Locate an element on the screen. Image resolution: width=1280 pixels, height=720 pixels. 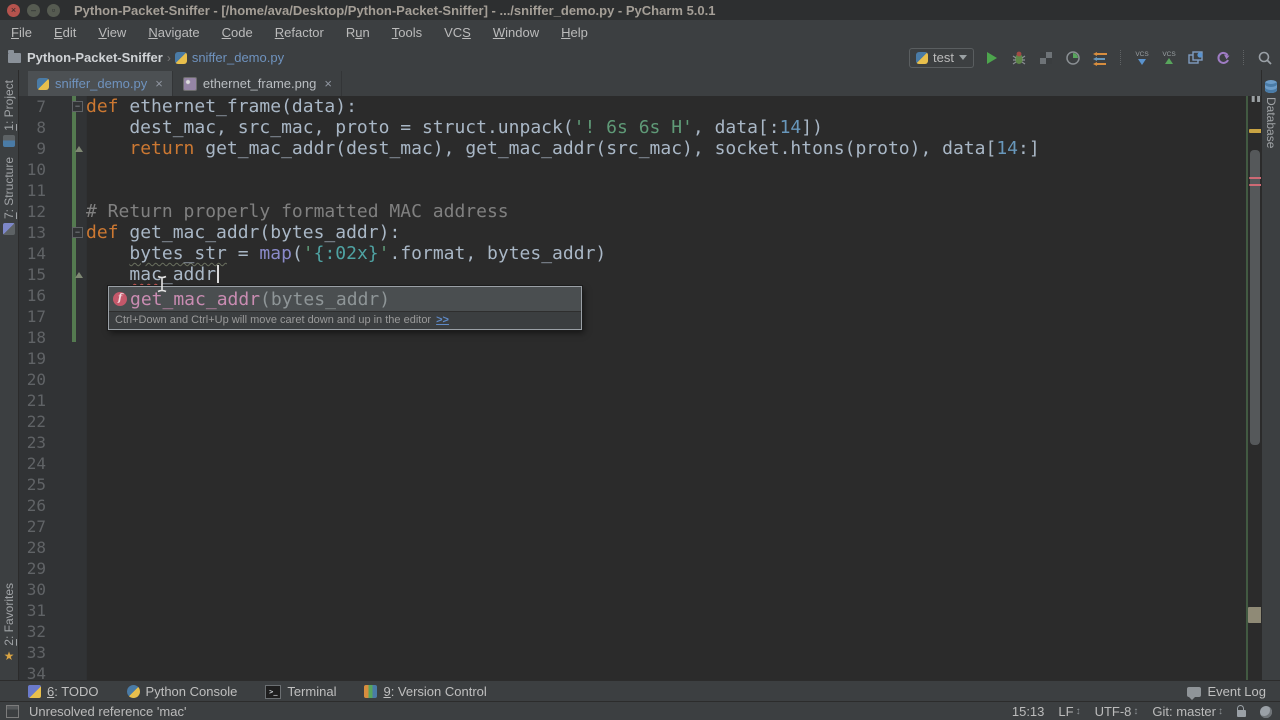
code-line-20: 20 is located at coordinates (640, 379).